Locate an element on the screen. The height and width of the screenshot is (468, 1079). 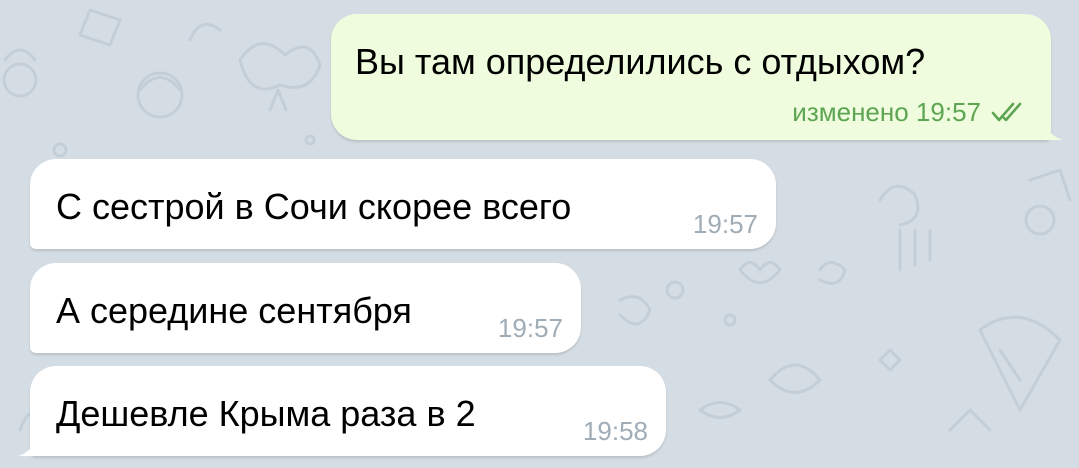
incoming-message-bubble: С сестрой в Сочи скорее всего 19:57 is located at coordinates (403, 204).